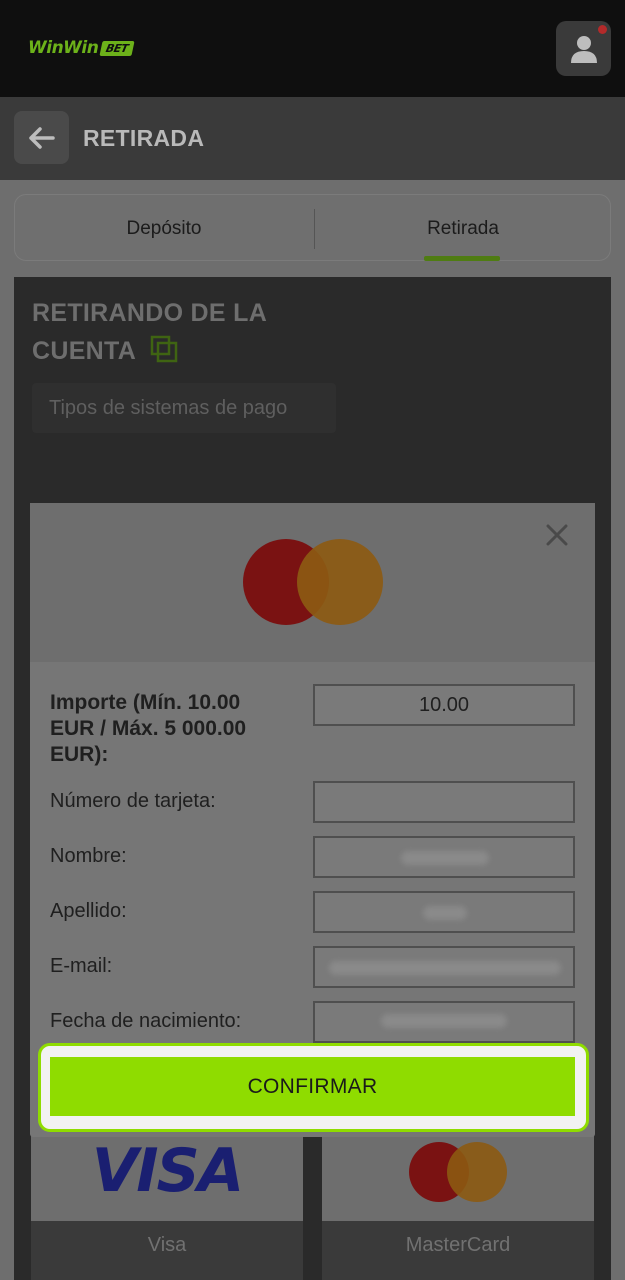 The height and width of the screenshot is (1280, 625). I want to click on card-number-input, so click(444, 802).